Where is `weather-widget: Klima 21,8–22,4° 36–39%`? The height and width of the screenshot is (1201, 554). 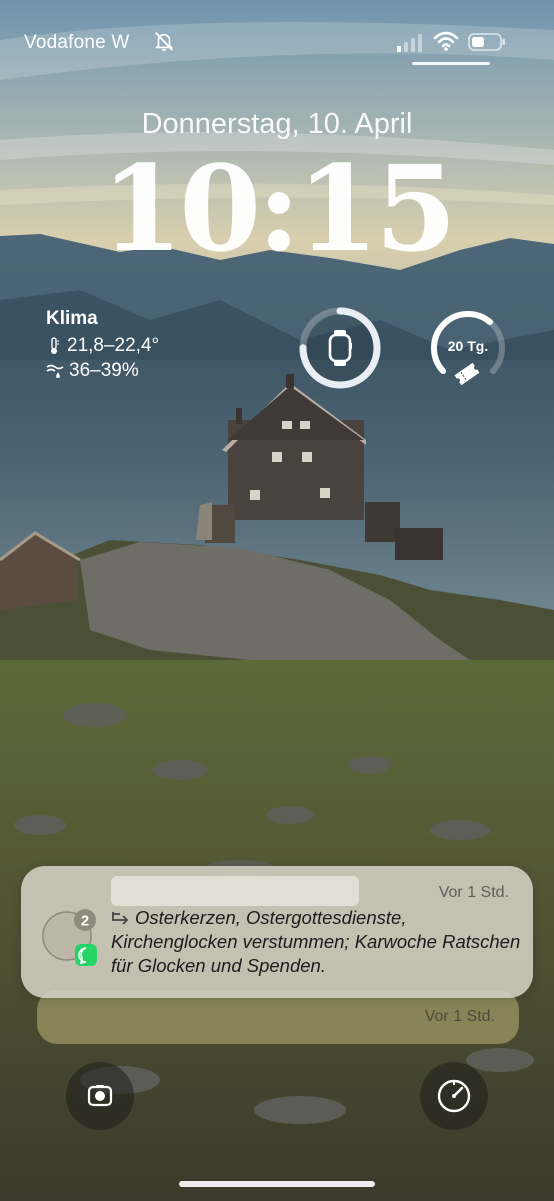
weather-widget: Klima 21,8–22,4° 36–39% is located at coordinates (102, 345).